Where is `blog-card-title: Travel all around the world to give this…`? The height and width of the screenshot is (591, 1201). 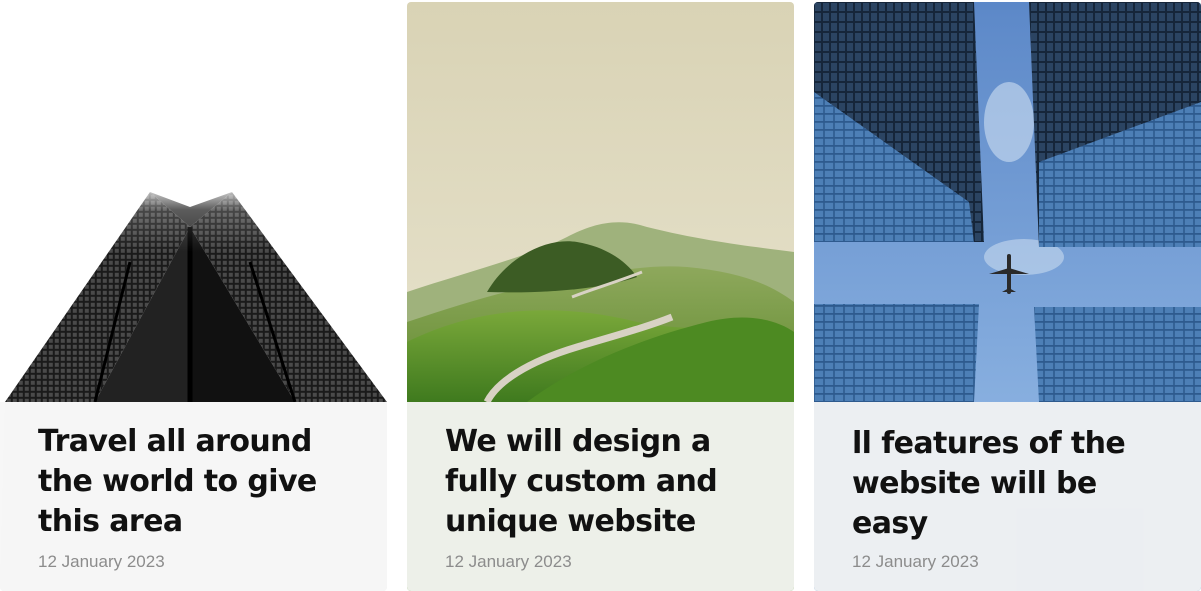
blog-card-title: Travel all around the world to give this… is located at coordinates (195, 482).